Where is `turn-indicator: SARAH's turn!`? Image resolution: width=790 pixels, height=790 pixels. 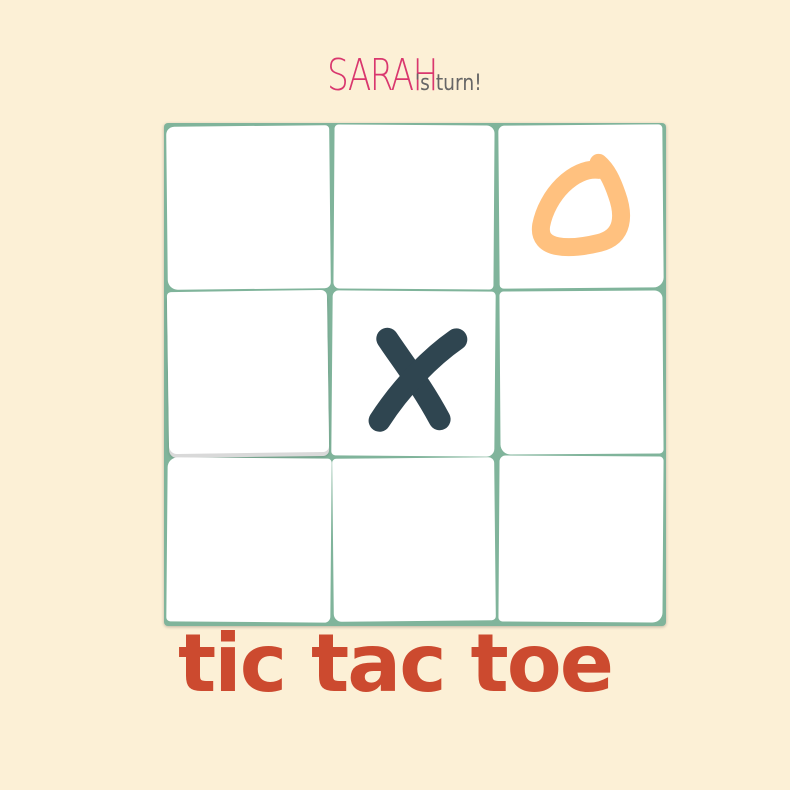
turn-indicator: SARAH's turn! is located at coordinates (395, 75).